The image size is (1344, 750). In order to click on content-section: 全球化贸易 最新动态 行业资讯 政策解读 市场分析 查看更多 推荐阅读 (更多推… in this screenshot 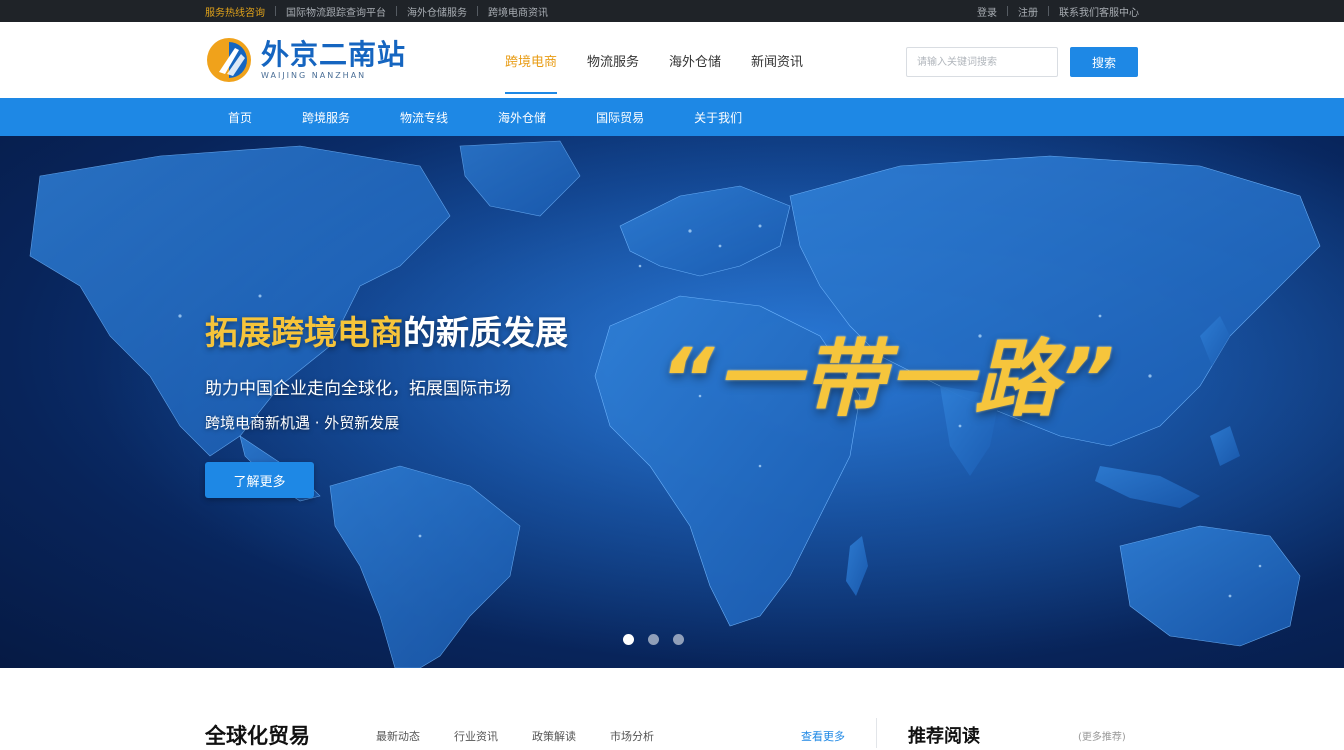, I will do `click(672, 709)`.